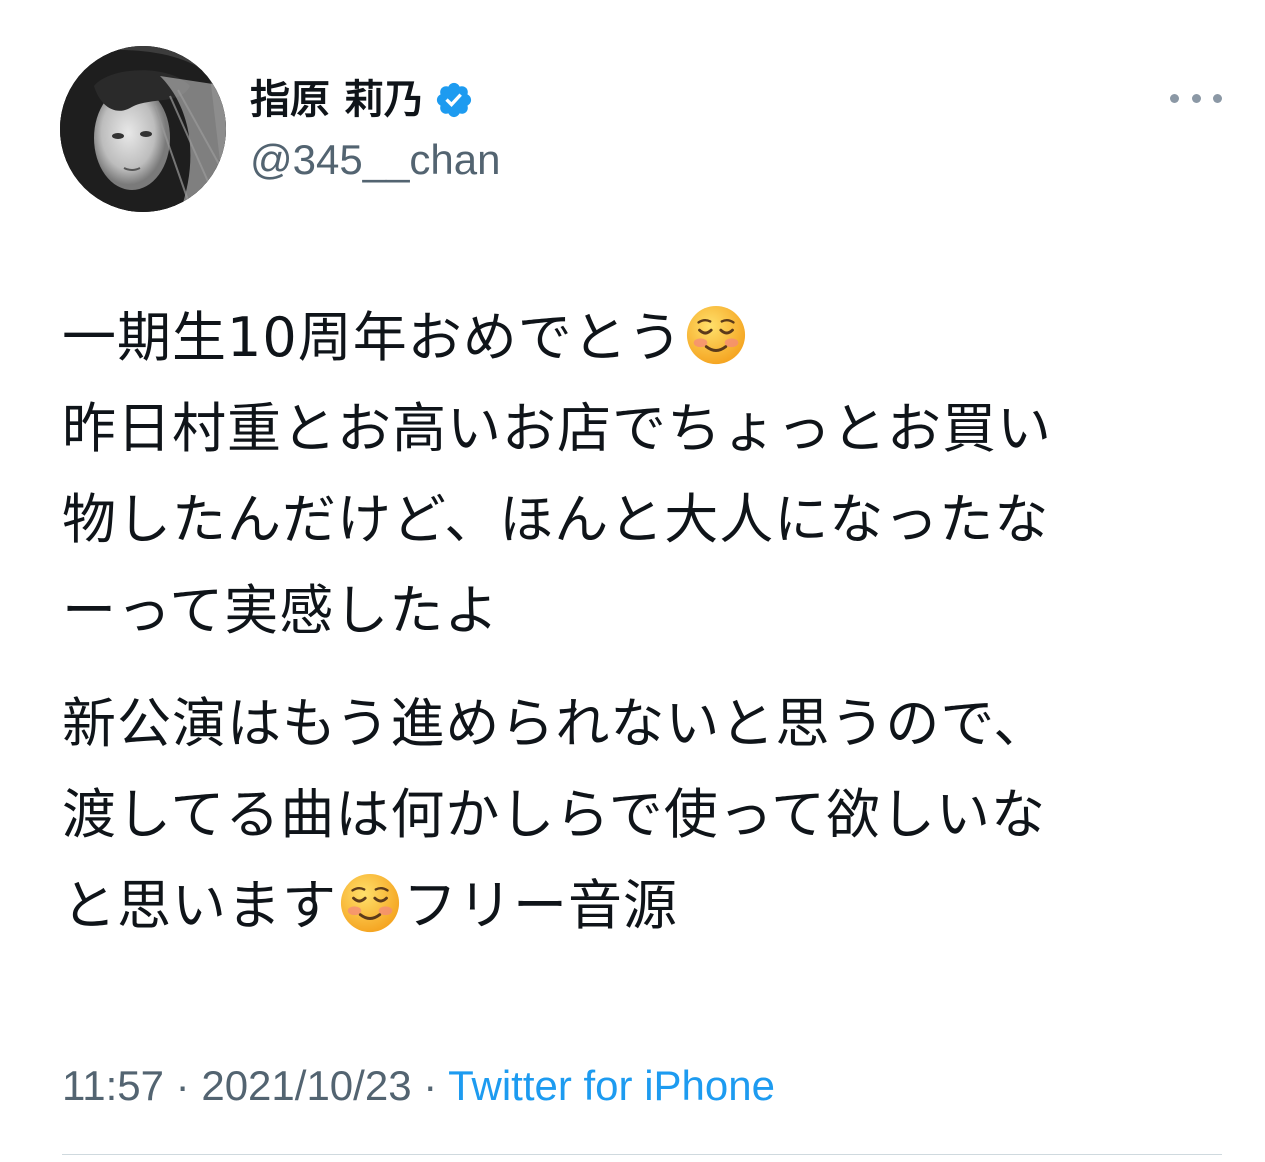 The image size is (1265, 1162). Describe the element at coordinates (554, 814) in the screenshot. I see `tweet-line: 渡してる曲は何かしらで使って欲しいな` at that location.